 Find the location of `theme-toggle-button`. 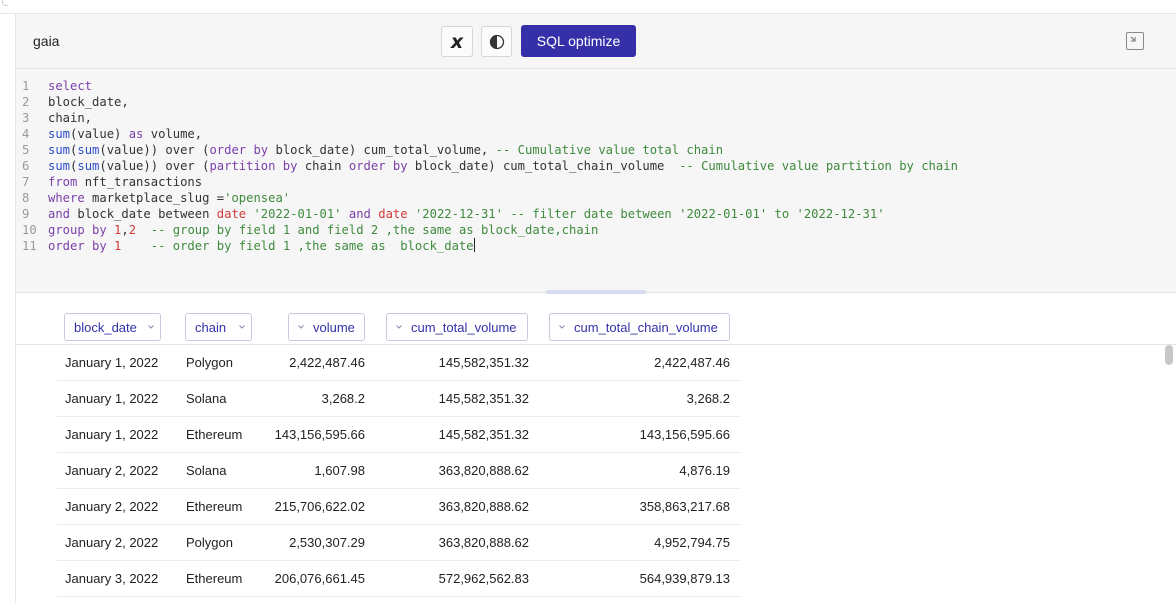

theme-toggle-button is located at coordinates (496, 41).